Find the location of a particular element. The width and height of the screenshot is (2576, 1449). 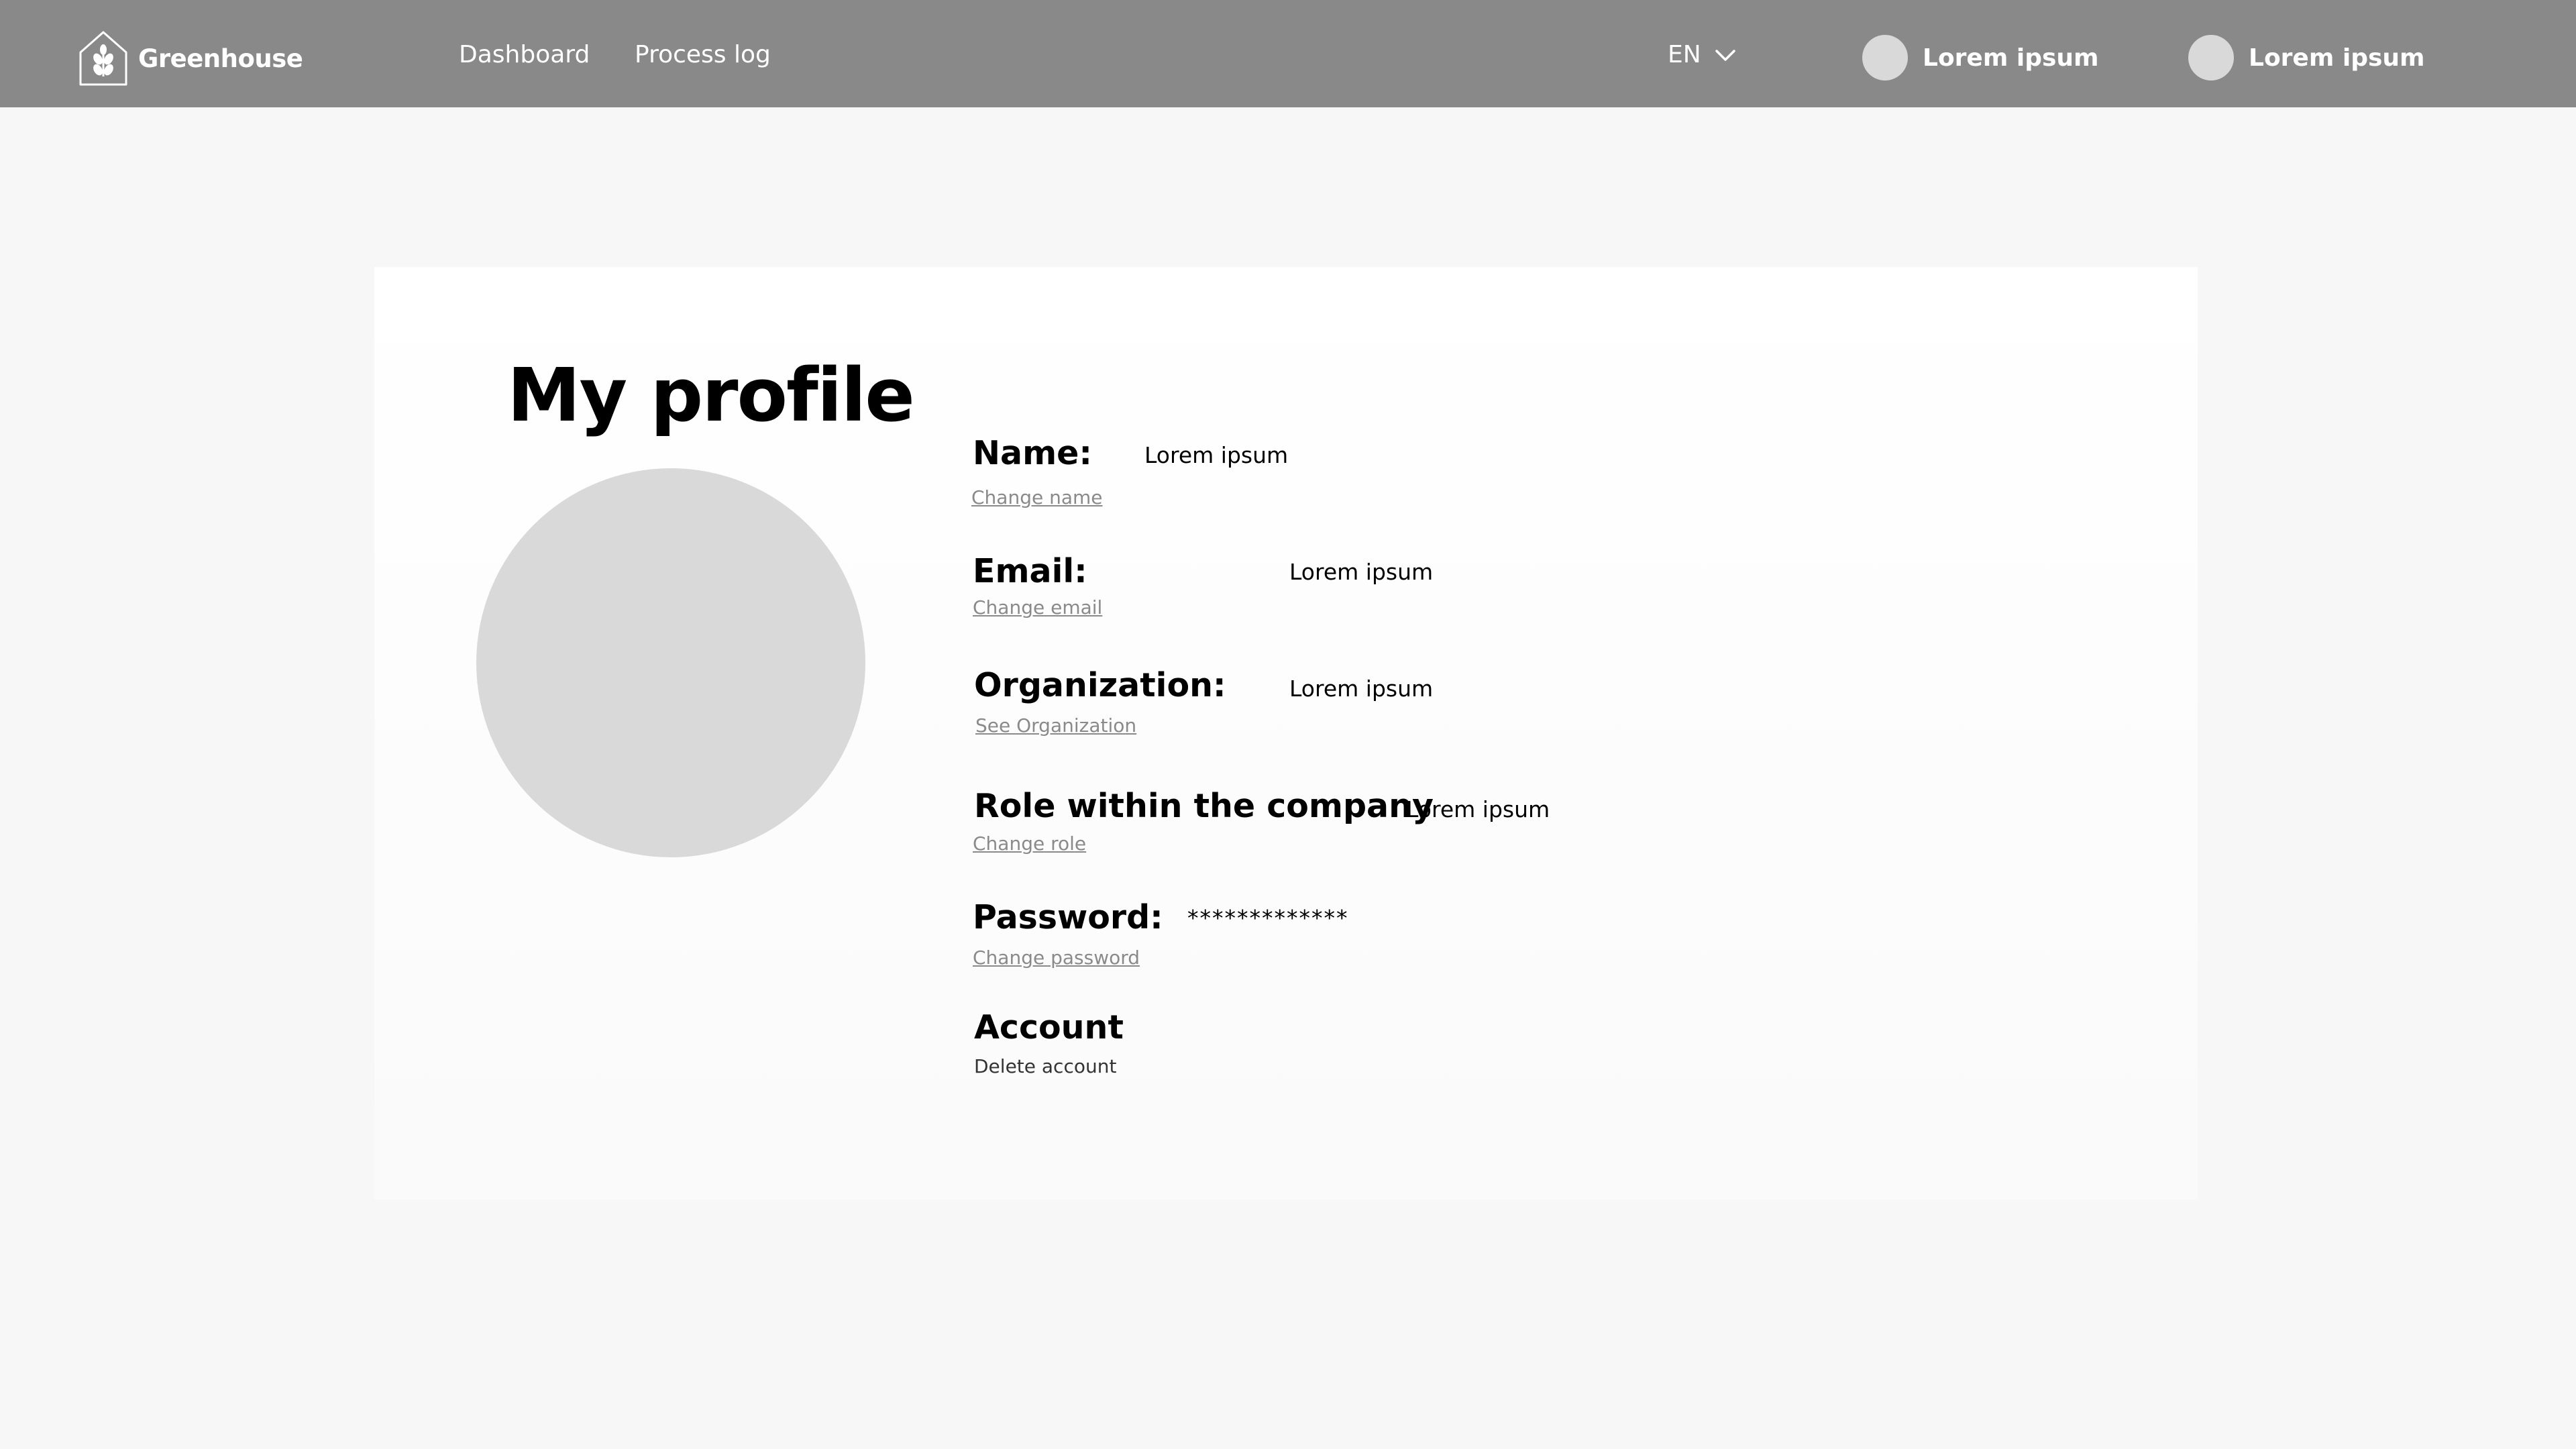

greenhouse-leaf-icon is located at coordinates (103, 58).